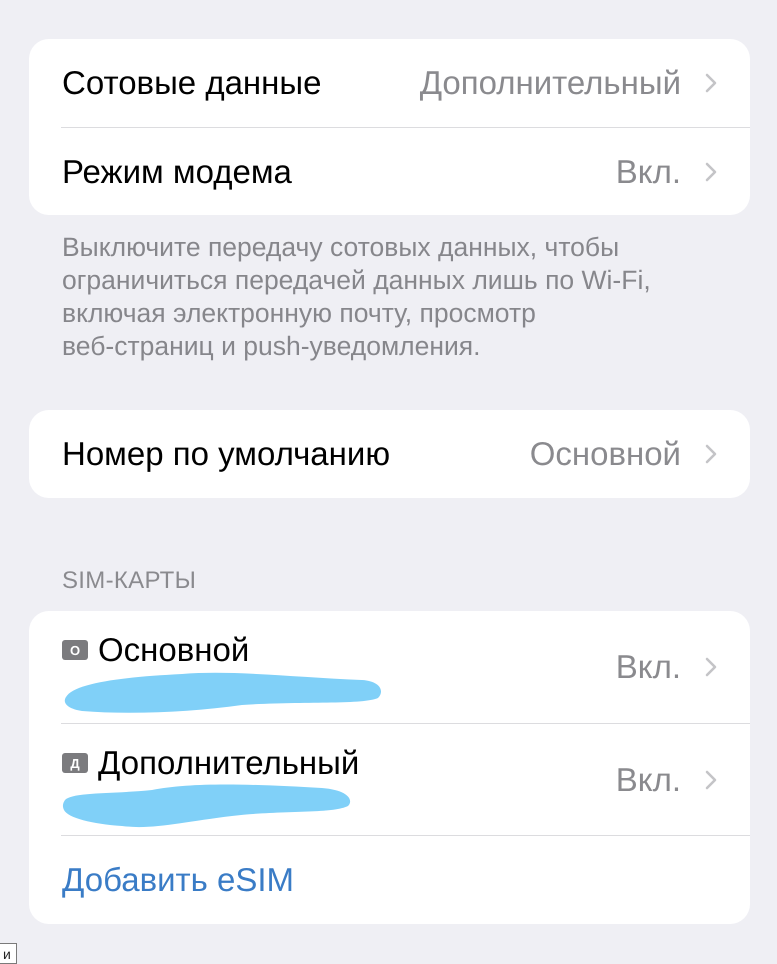 Image resolution: width=777 pixels, height=964 pixels. I want to click on row-label: Номер по умолчанию, so click(226, 454).